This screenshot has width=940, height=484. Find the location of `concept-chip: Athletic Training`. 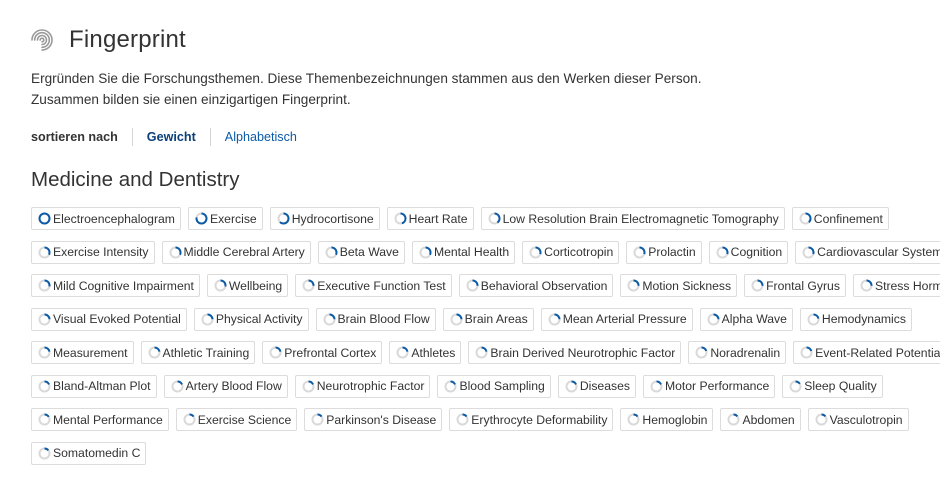

concept-chip: Athletic Training is located at coordinates (198, 352).